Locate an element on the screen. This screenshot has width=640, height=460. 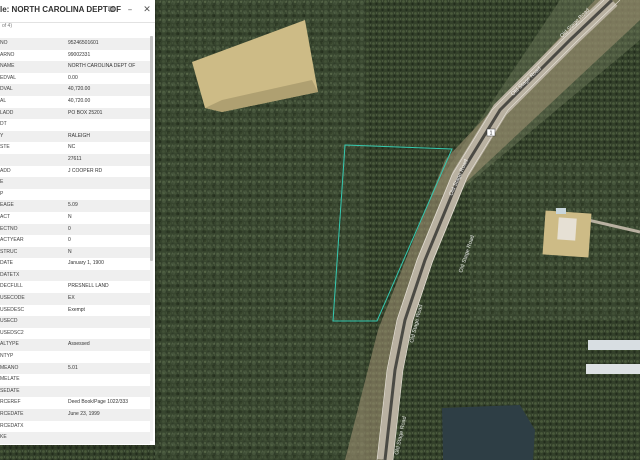
attribute-row: ARNO 99002331 is located at coordinates (75, 56).